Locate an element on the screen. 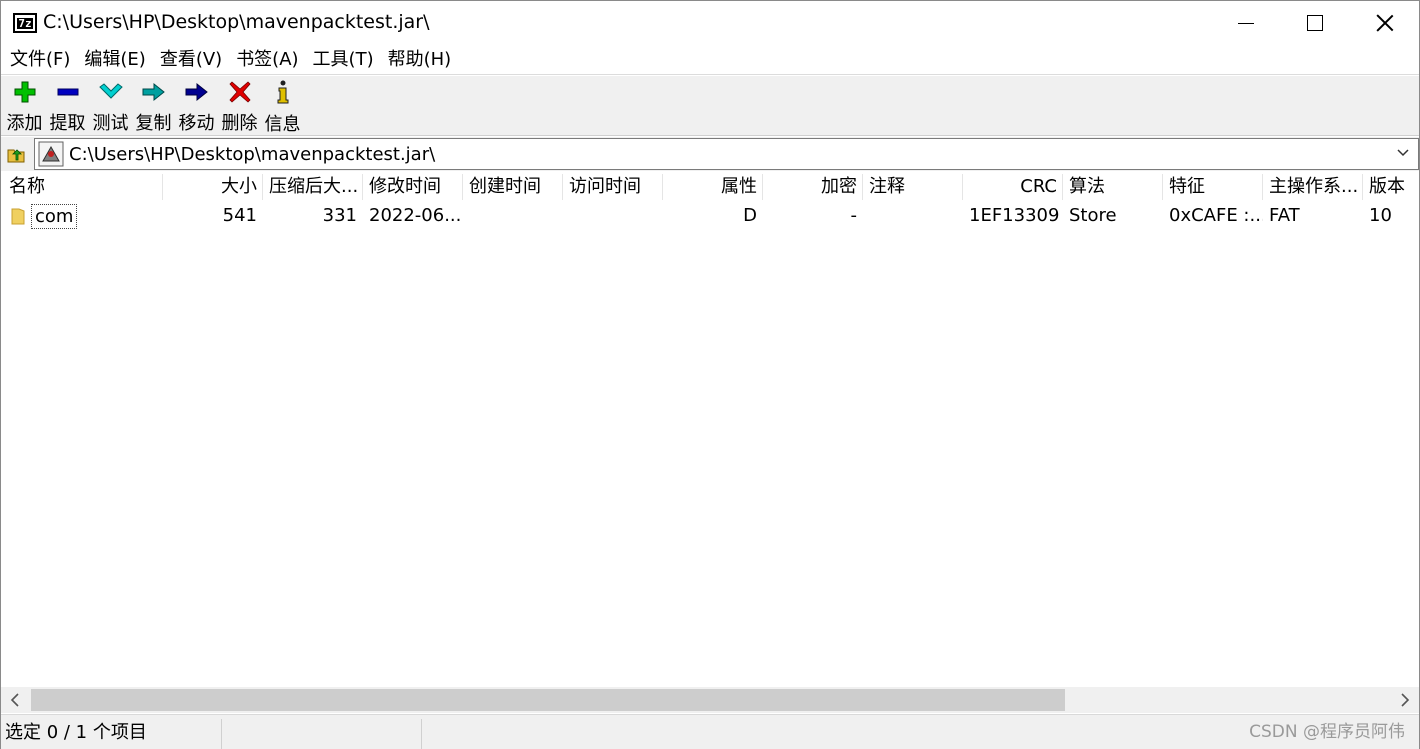 Image resolution: width=1420 pixels, height=749 pixels. column-comment: 注释 is located at coordinates (913, 187).